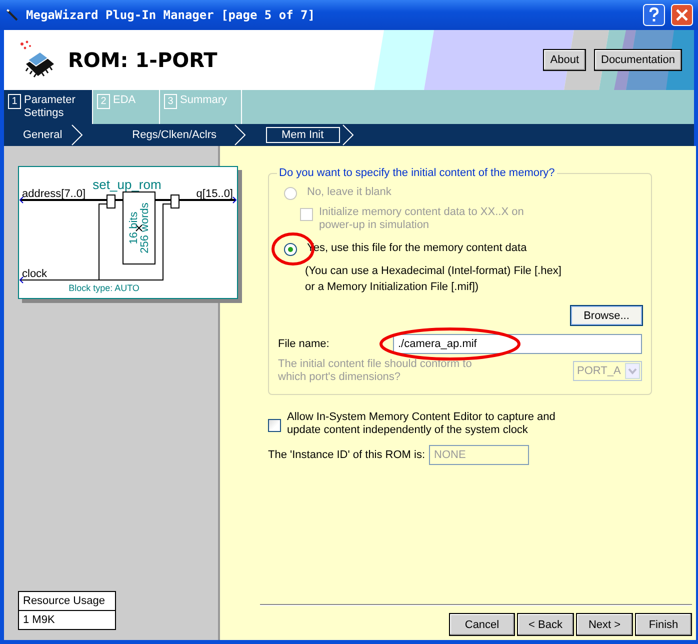 The width and height of the screenshot is (698, 644). What do you see at coordinates (48, 107) in the screenshot?
I see `step-tab: 1 Parameter Settings` at bounding box center [48, 107].